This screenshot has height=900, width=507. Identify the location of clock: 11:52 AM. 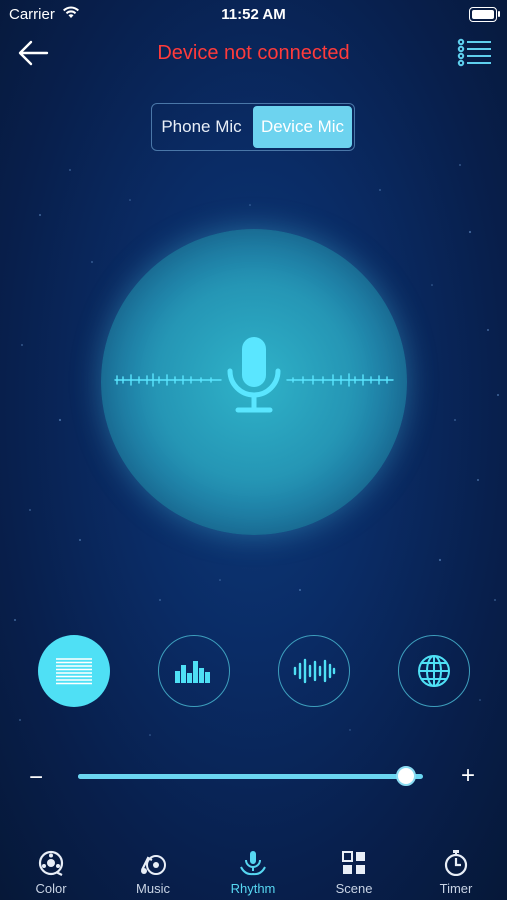
(253, 14).